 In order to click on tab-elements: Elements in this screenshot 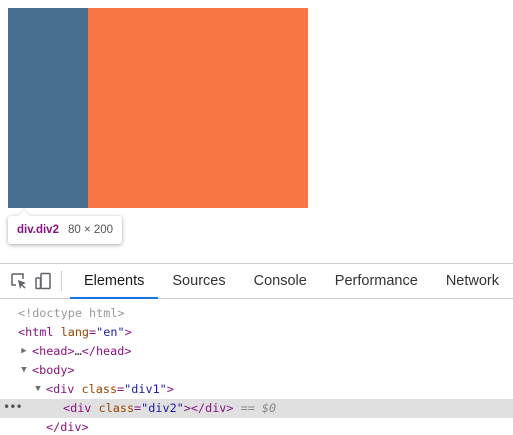, I will do `click(114, 281)`.